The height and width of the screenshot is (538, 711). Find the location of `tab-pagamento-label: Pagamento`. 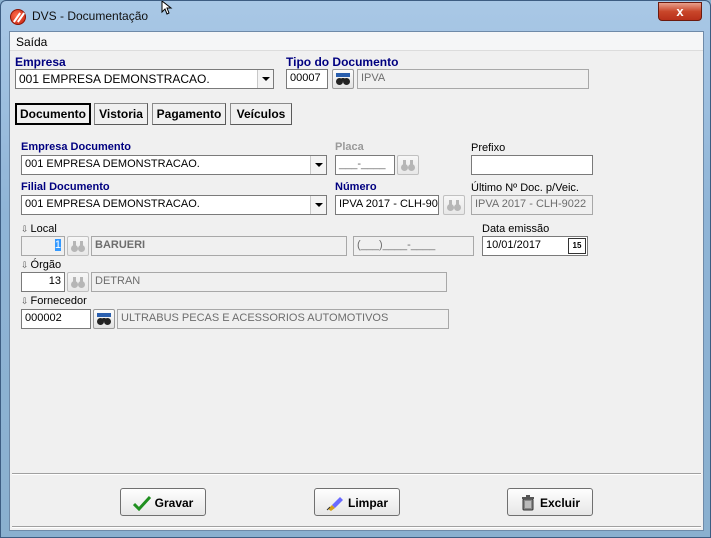

tab-pagamento-label: Pagamento is located at coordinates (189, 114).